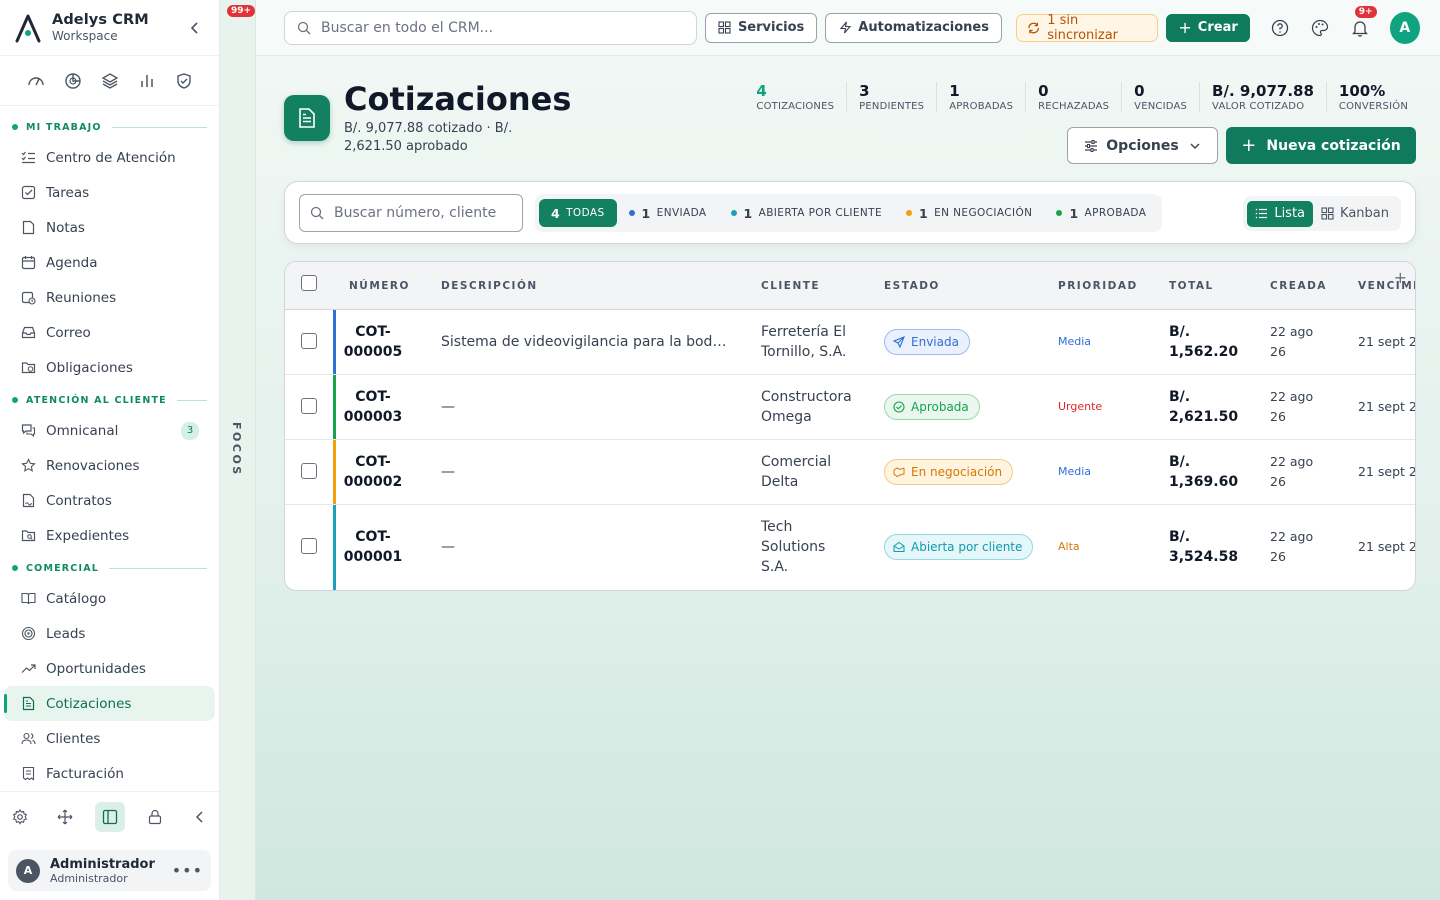 Image resolution: width=1440 pixels, height=900 pixels. I want to click on options-button: Opciones, so click(1142, 145).